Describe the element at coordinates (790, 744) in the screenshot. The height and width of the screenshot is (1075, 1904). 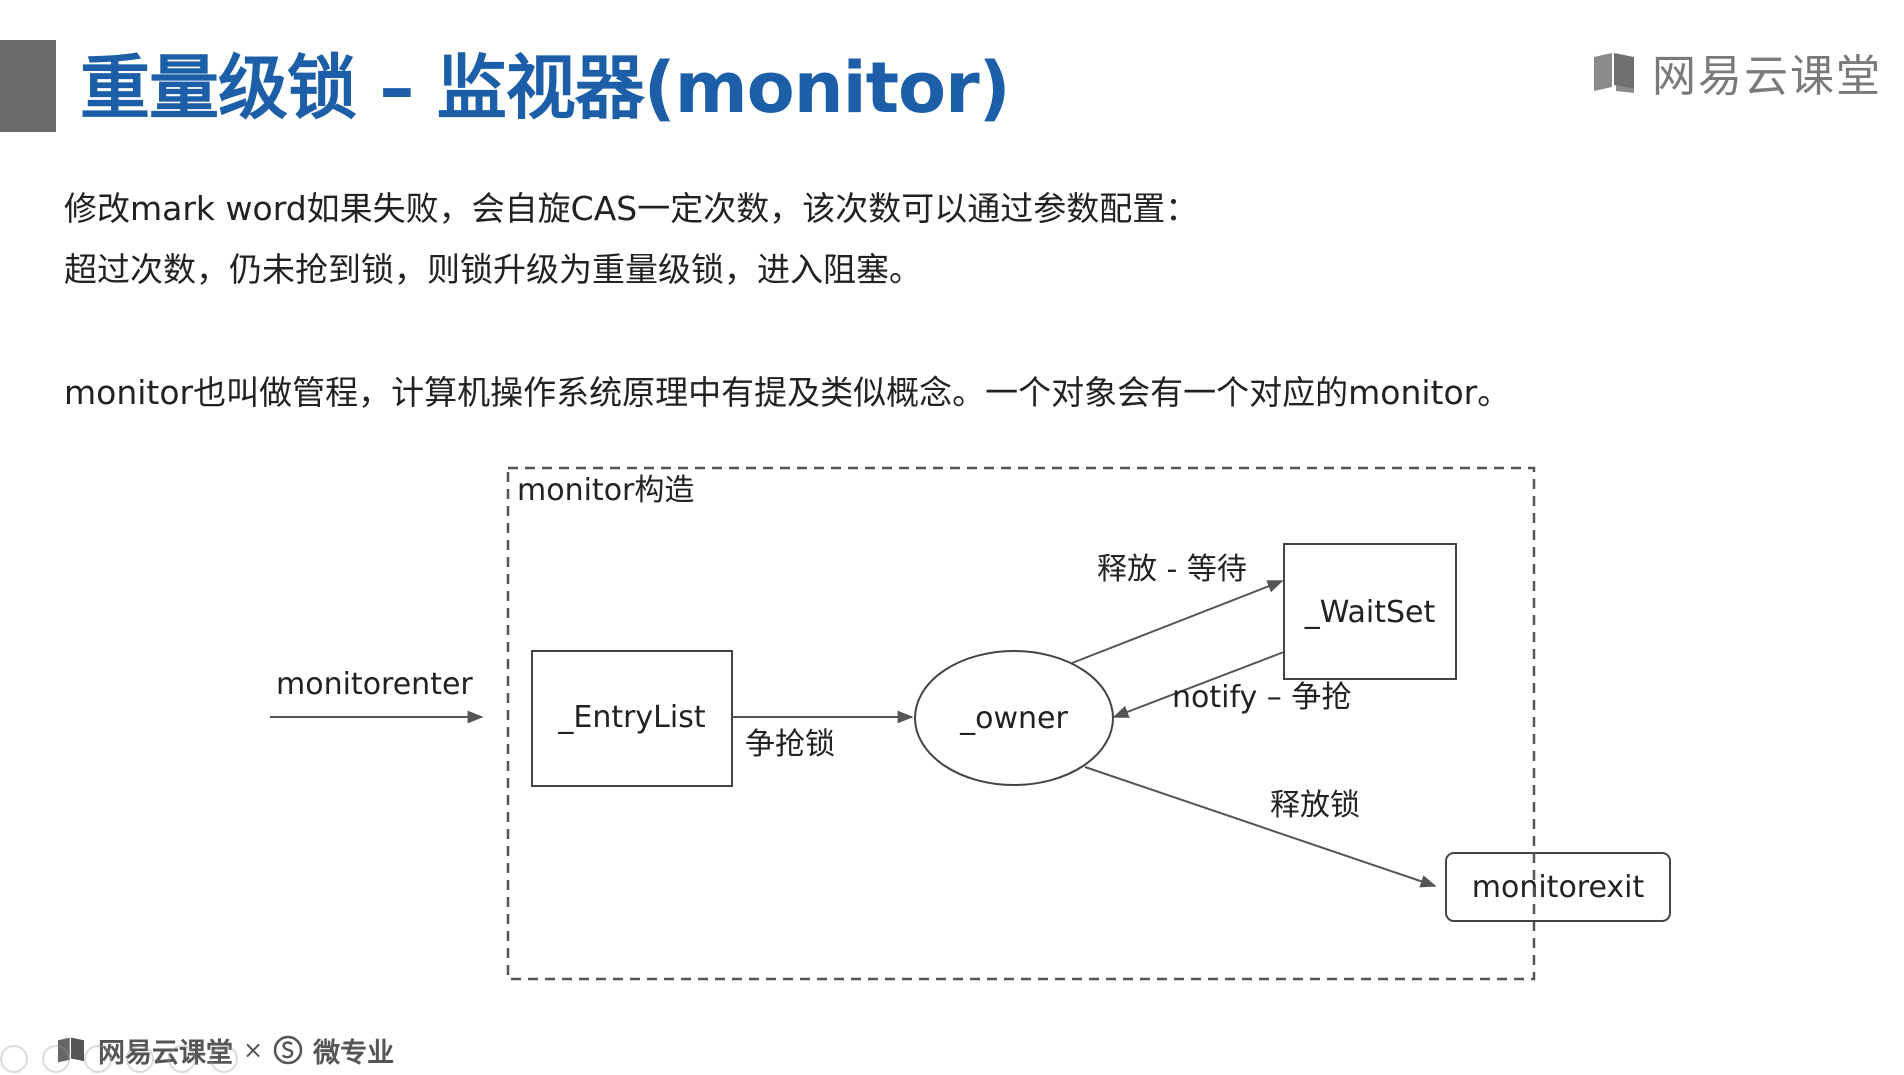
I see `compete-lock-label: 争抢锁` at that location.